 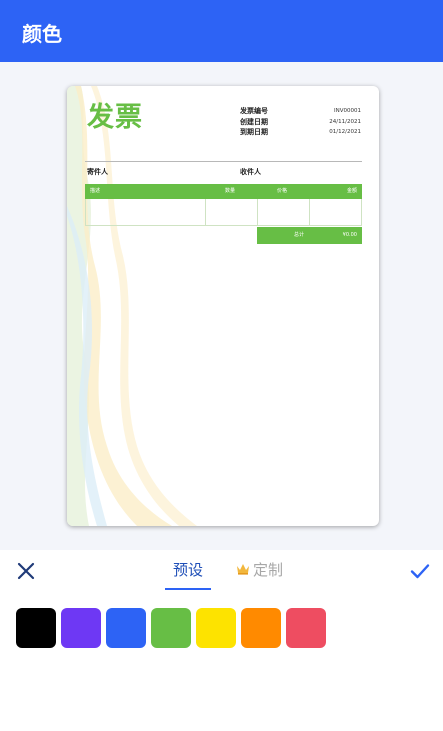 What do you see at coordinates (243, 569) in the screenshot?
I see `crown-icon` at bounding box center [243, 569].